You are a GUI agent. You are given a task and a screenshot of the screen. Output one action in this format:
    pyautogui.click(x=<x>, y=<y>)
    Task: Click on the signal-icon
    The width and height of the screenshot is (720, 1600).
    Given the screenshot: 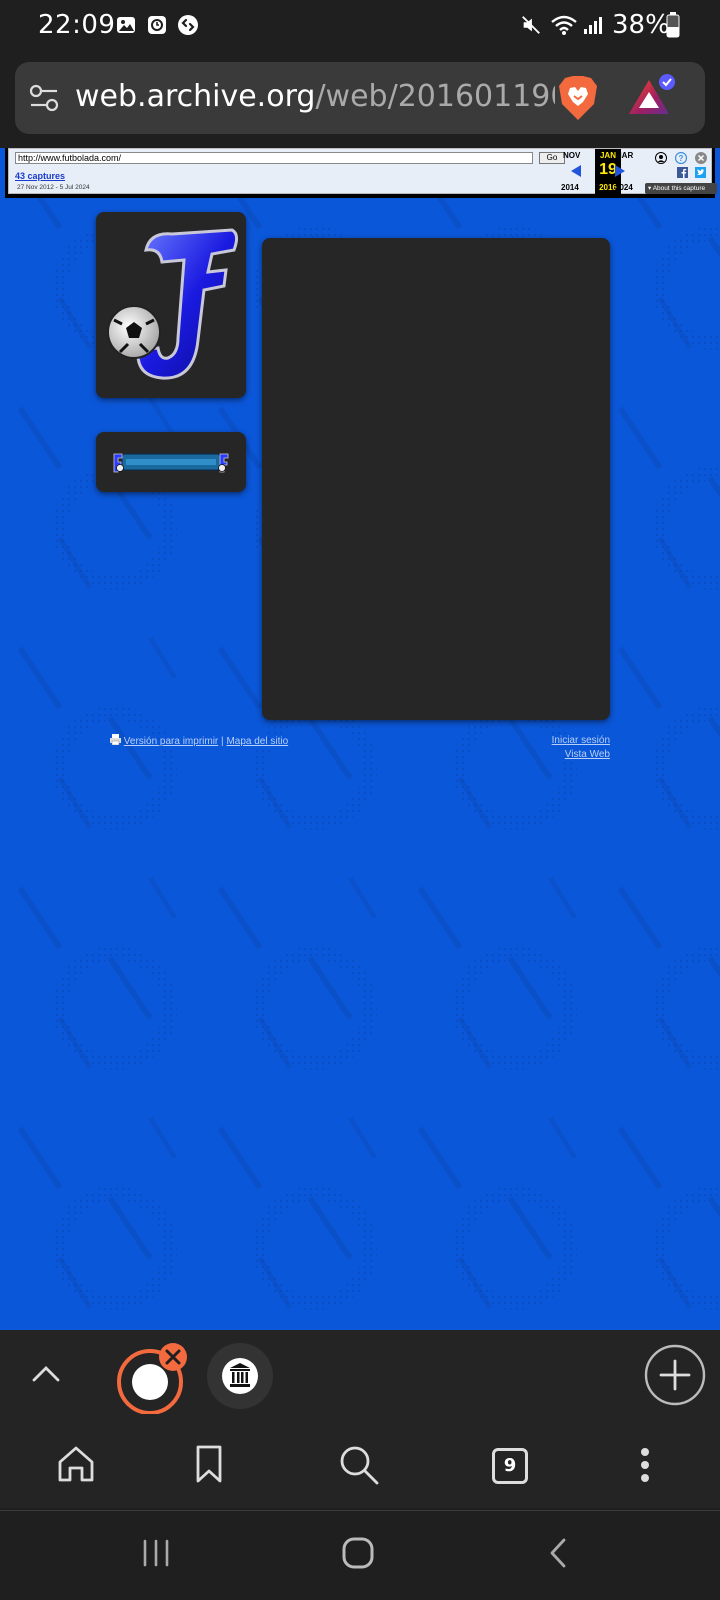 What is the action you would take?
    pyautogui.click(x=593, y=25)
    